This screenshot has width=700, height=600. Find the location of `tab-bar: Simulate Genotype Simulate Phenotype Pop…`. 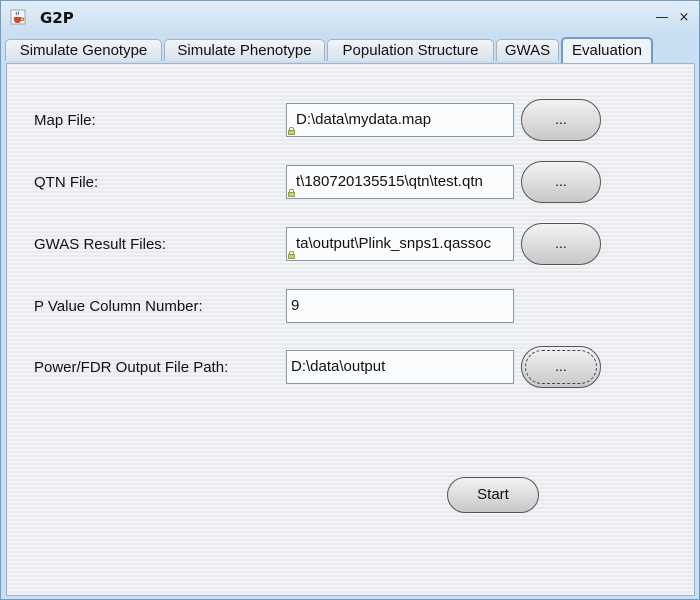

tab-bar: Simulate Genotype Simulate Phenotype Pop… is located at coordinates (350, 50).